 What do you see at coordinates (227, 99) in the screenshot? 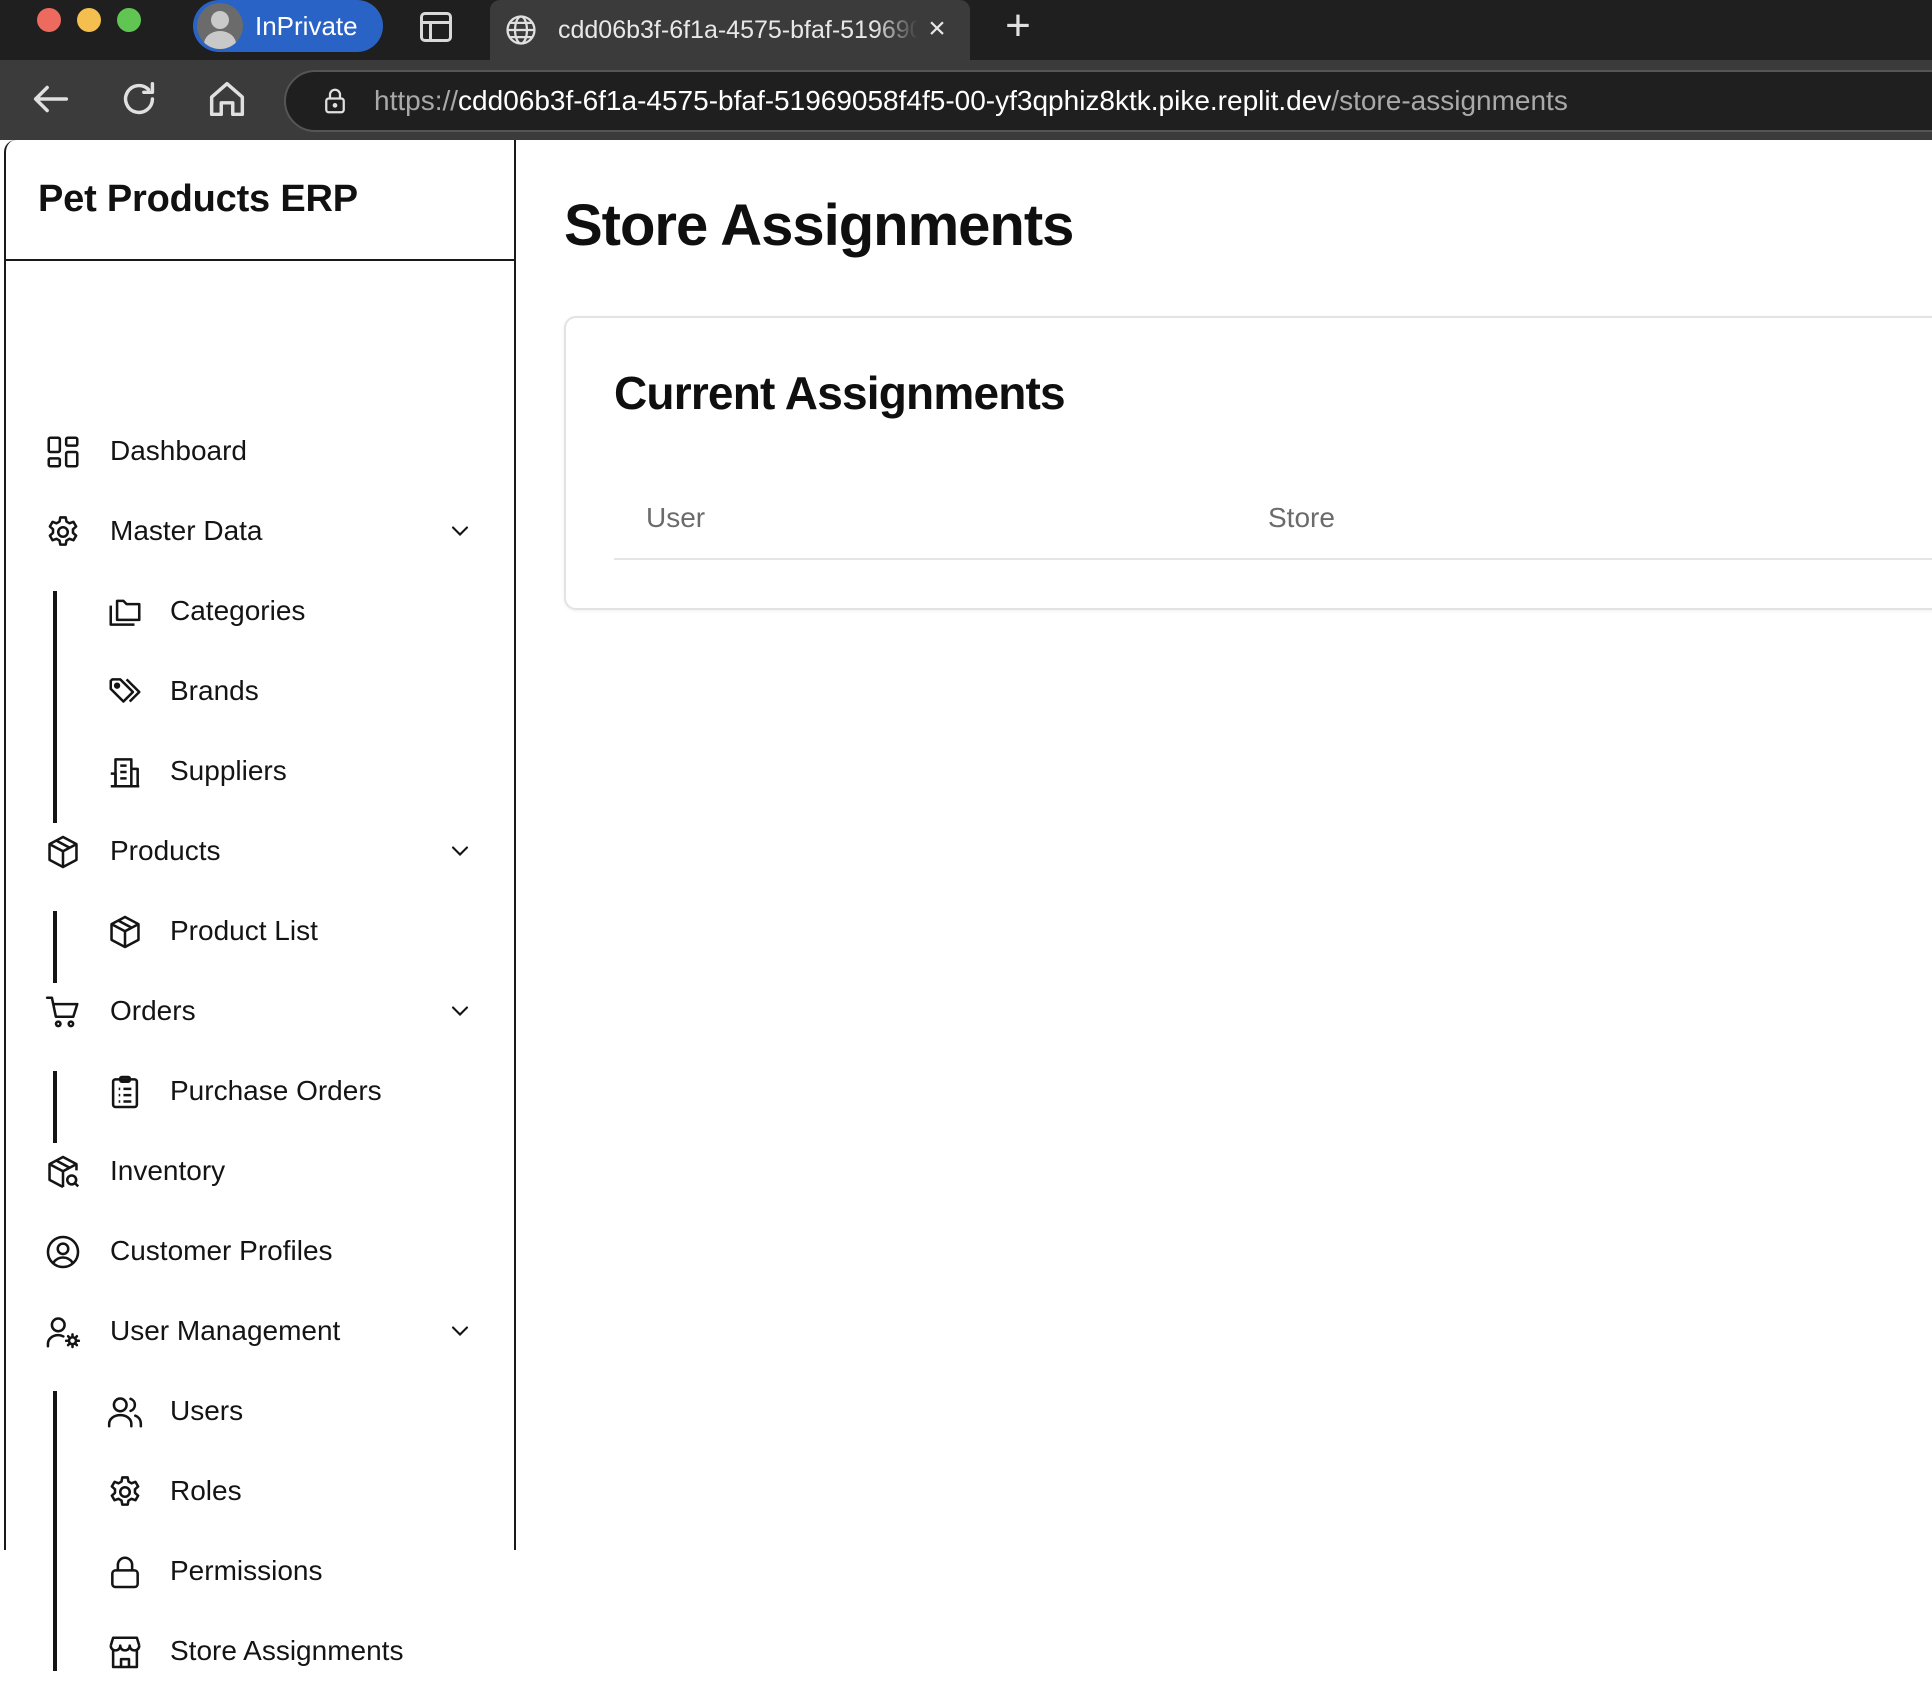
I see `home-icon` at bounding box center [227, 99].